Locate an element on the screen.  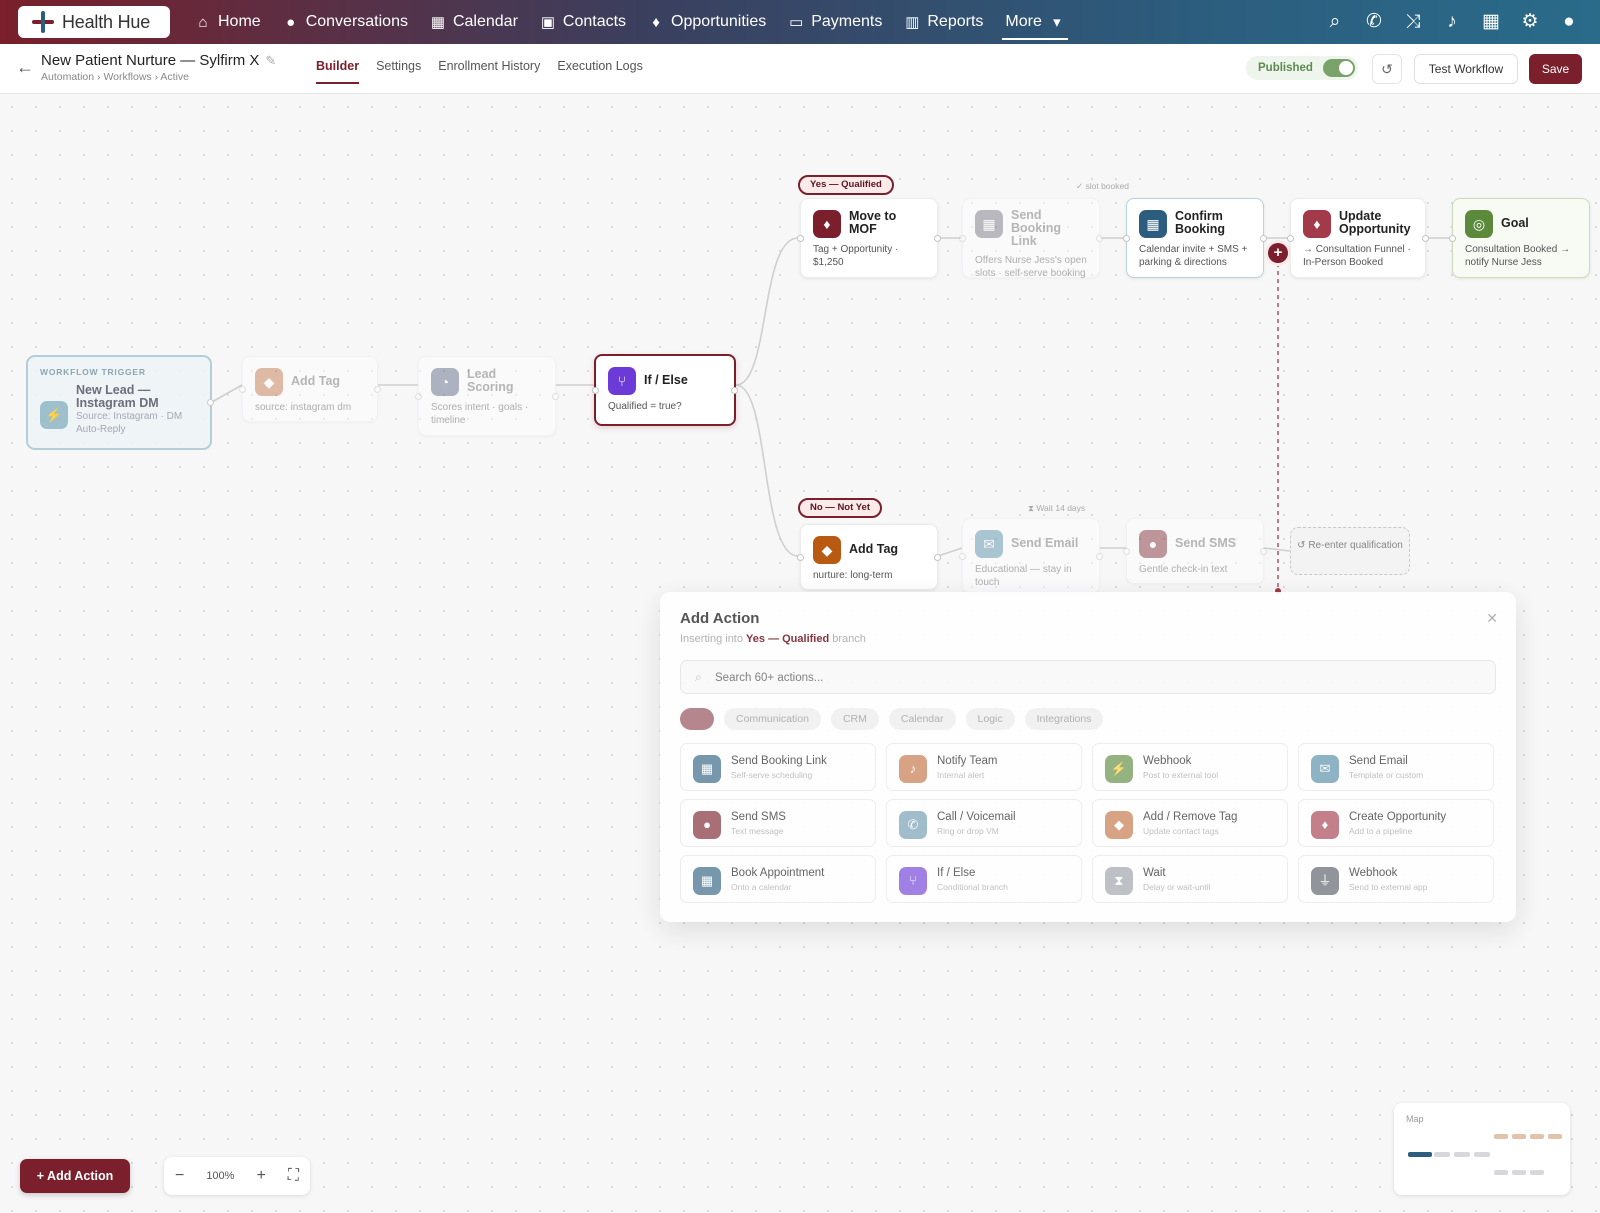
zoom-out-button: − is located at coordinates (179, 1176).